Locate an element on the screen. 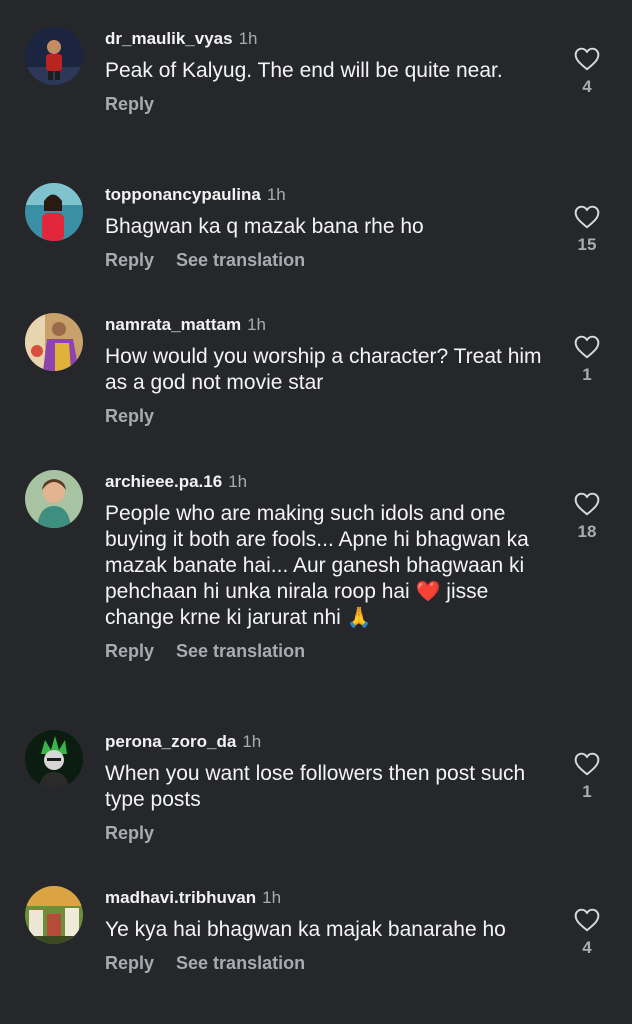 The image size is (632, 1024). comment-username: archieee.pa.16 is located at coordinates (163, 481).